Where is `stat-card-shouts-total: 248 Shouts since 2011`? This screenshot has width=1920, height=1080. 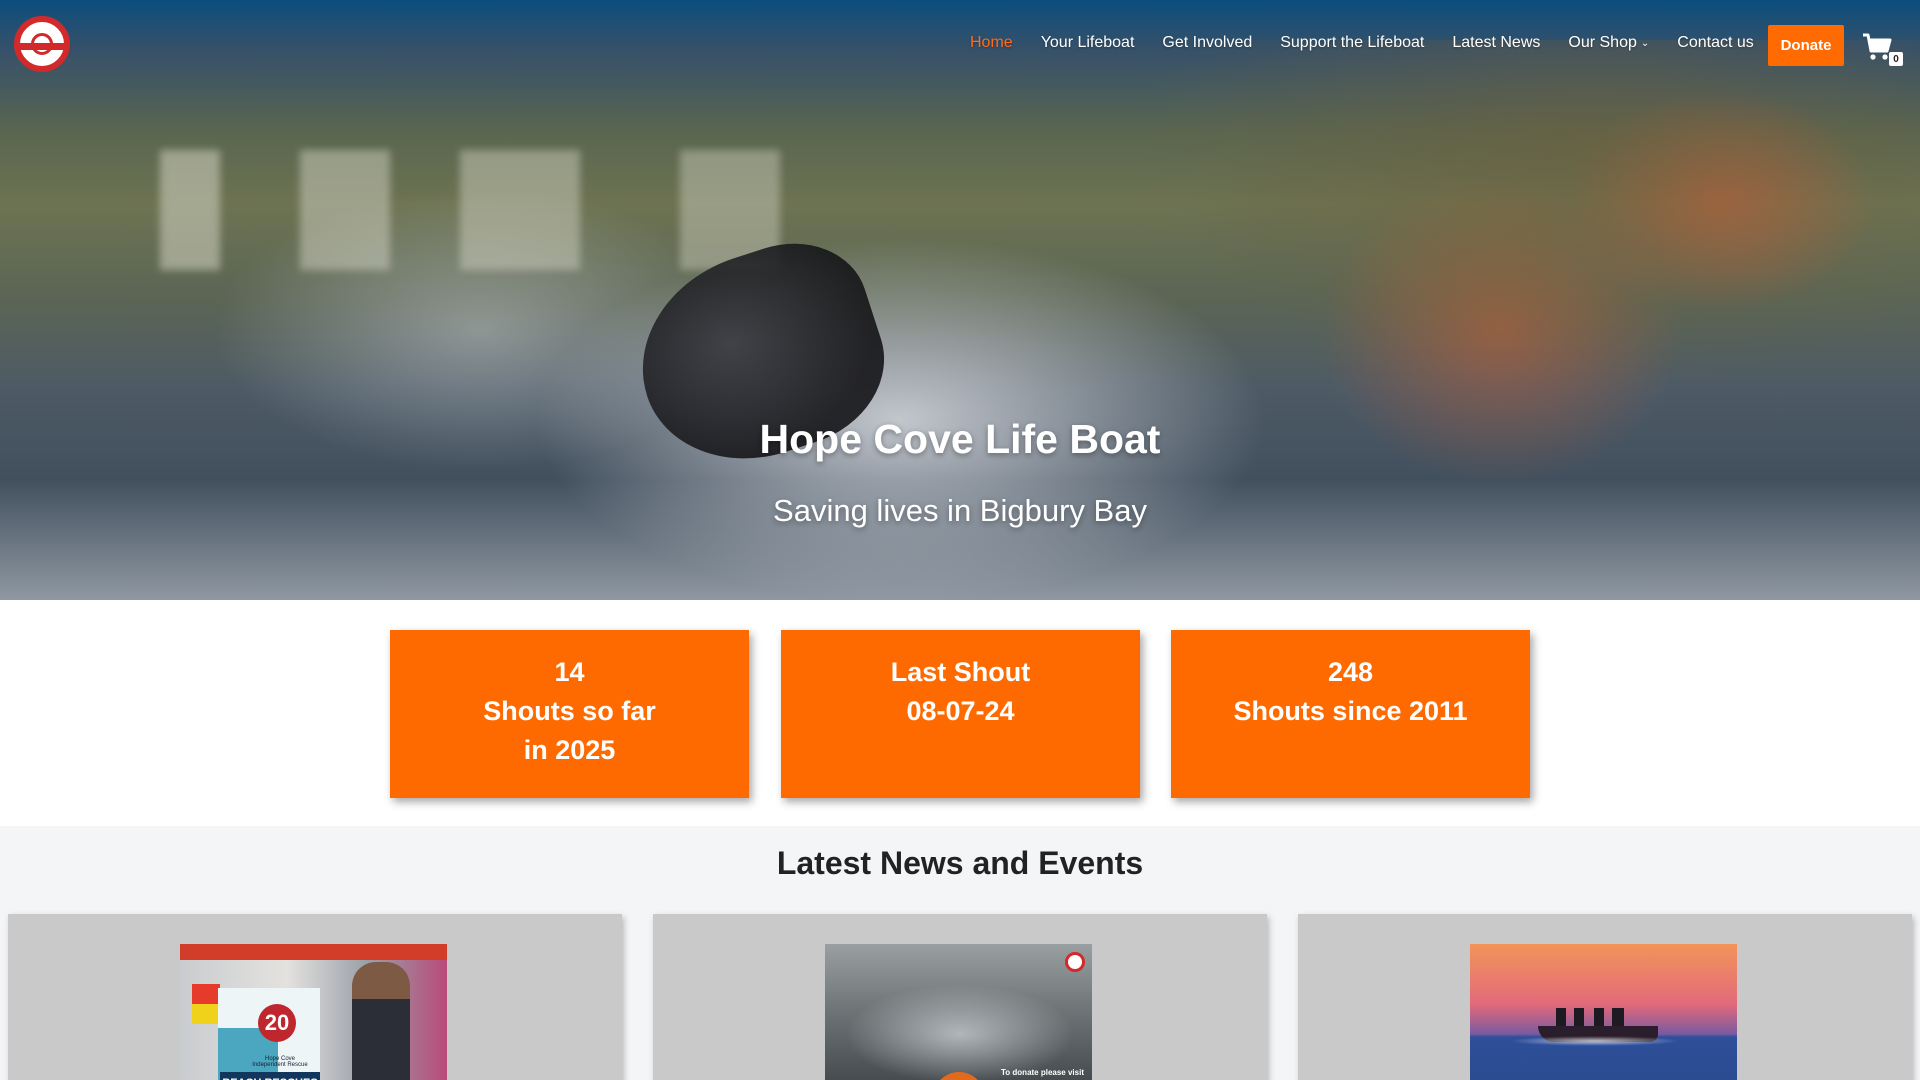 stat-card-shouts-total: 248 Shouts since 2011 is located at coordinates (1350, 714).